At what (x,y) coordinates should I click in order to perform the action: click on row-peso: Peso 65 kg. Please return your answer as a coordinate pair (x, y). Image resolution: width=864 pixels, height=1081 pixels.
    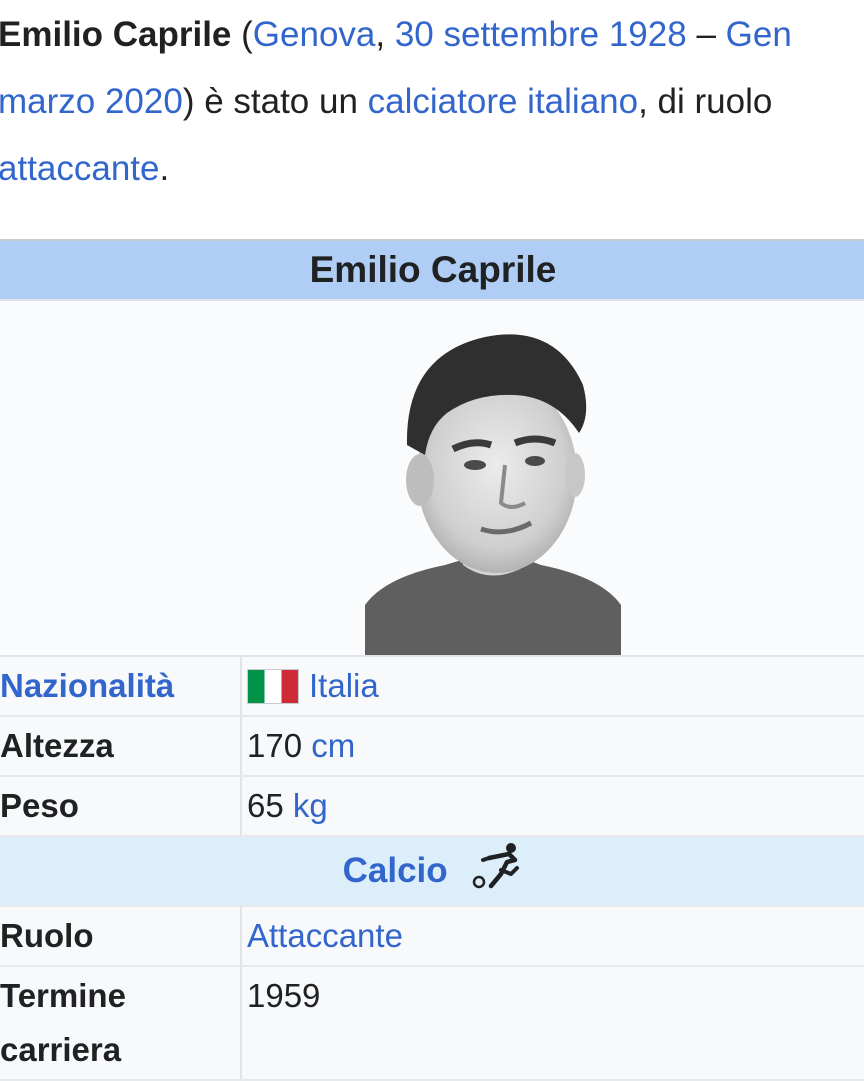
    Looking at the image, I should click on (432, 807).